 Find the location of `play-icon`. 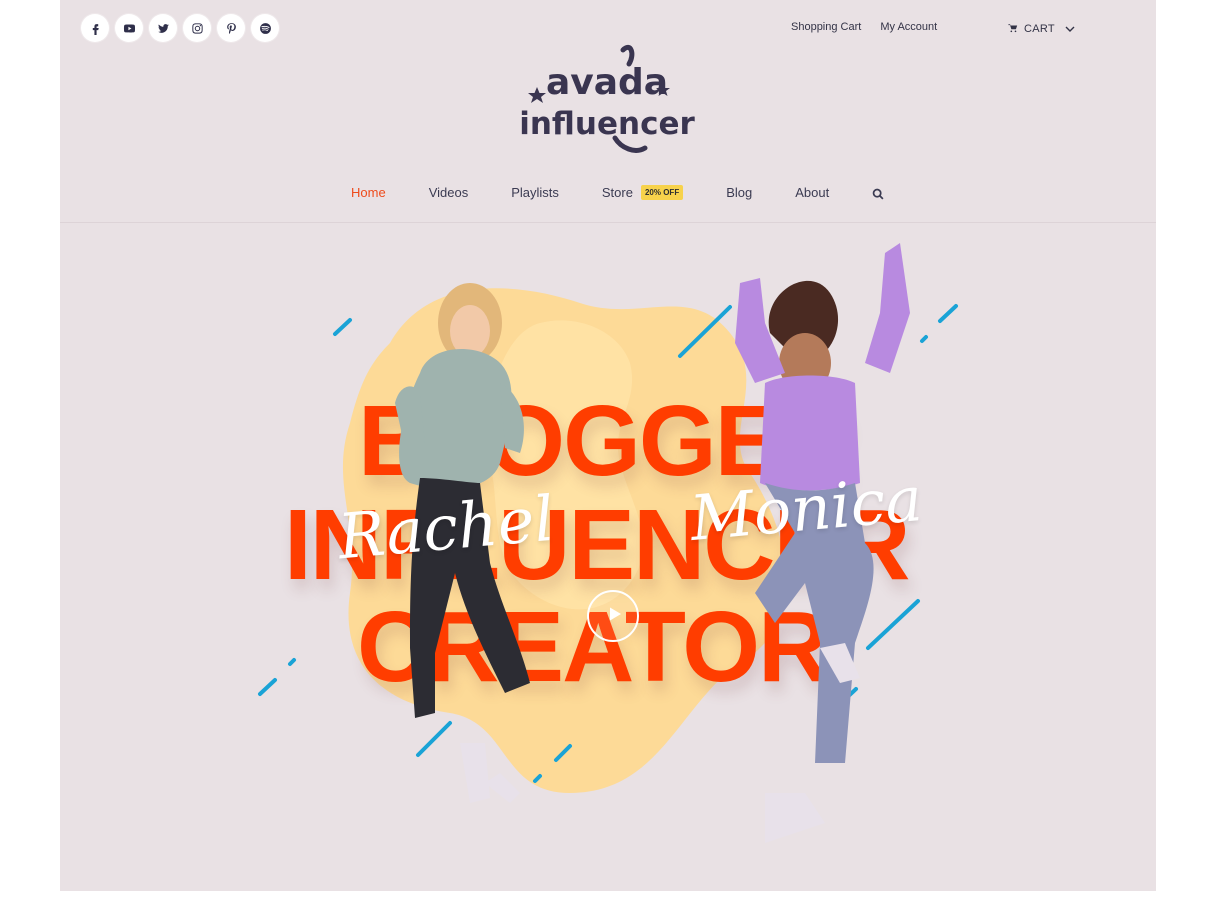

play-icon is located at coordinates (613, 616).